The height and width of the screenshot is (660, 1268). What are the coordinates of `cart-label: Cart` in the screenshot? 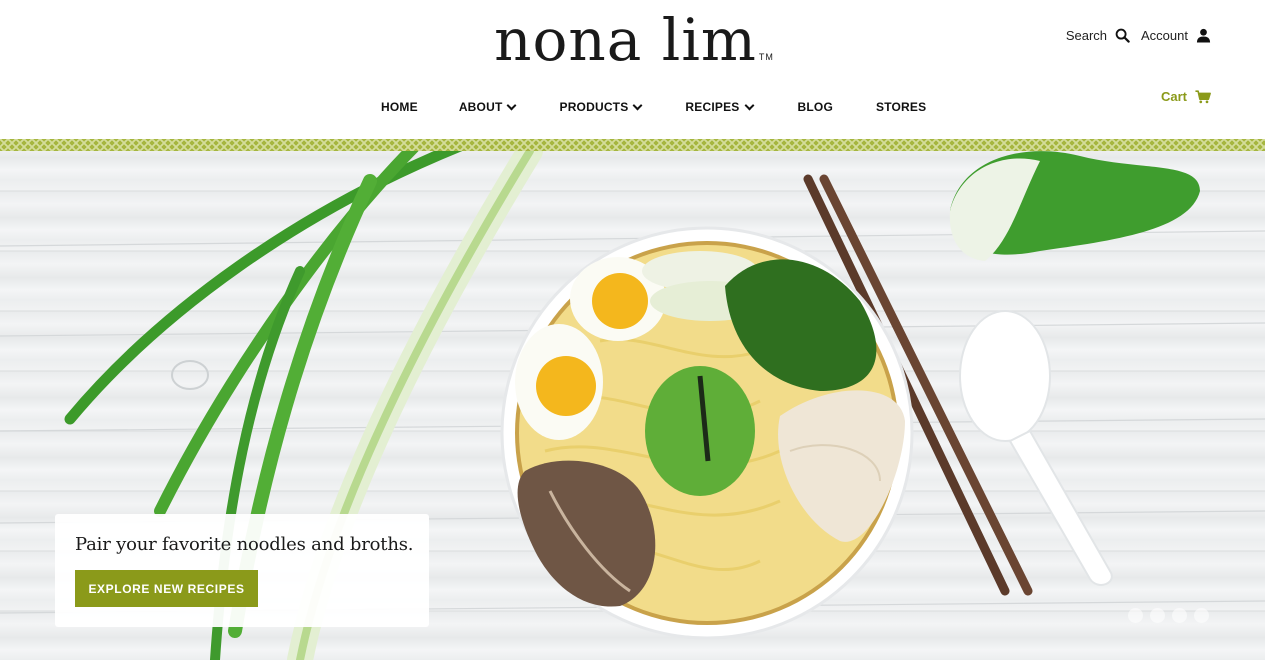 It's located at (1173, 96).